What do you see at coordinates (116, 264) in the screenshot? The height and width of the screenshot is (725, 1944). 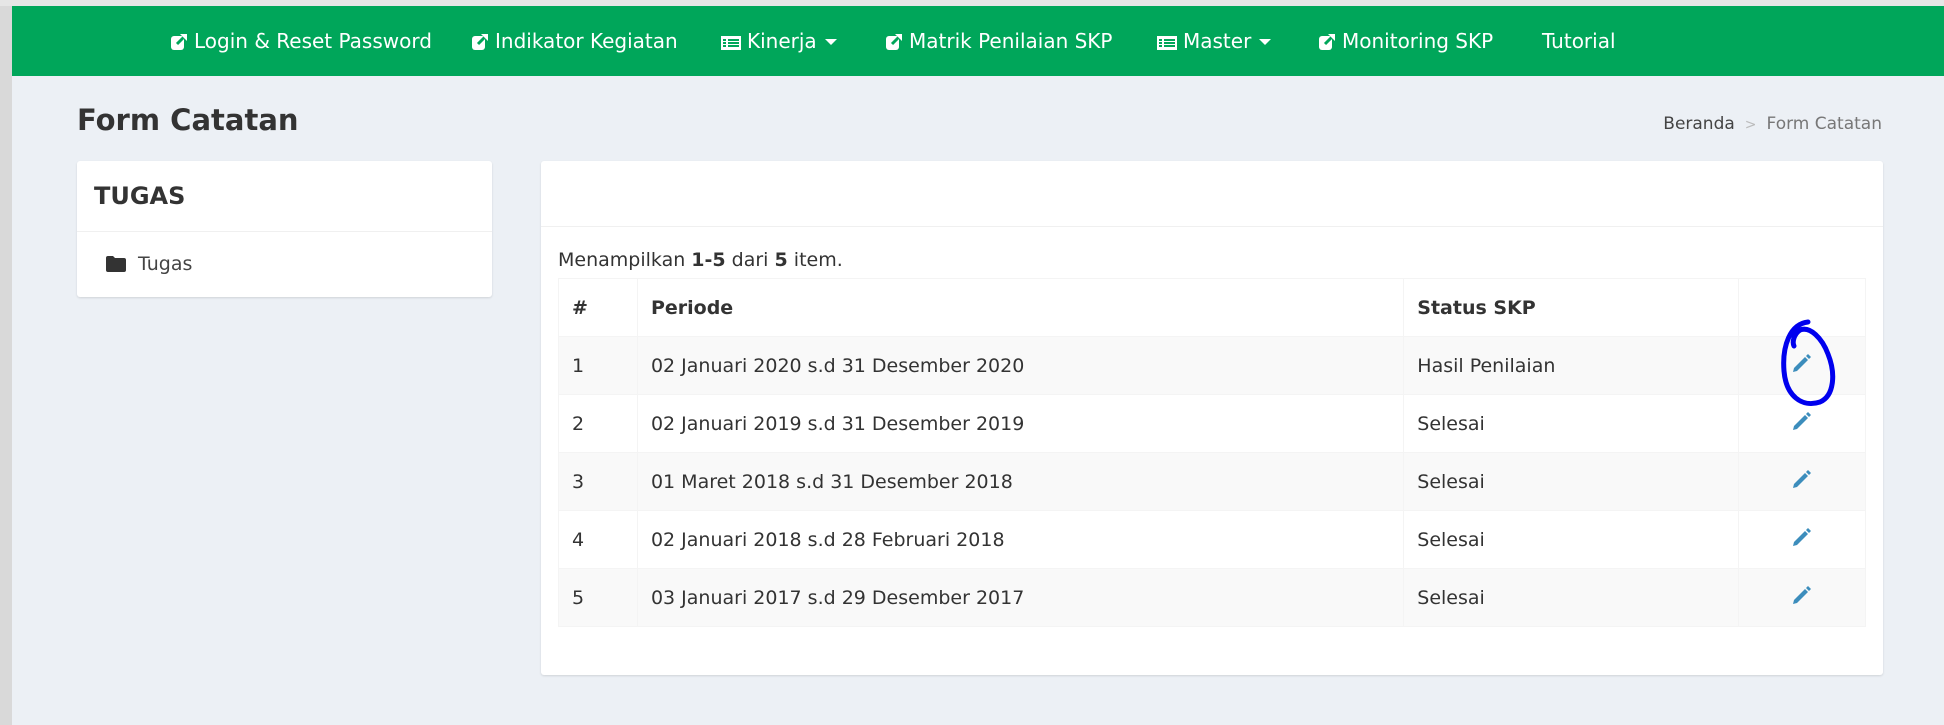 I see `folder-icon` at bounding box center [116, 264].